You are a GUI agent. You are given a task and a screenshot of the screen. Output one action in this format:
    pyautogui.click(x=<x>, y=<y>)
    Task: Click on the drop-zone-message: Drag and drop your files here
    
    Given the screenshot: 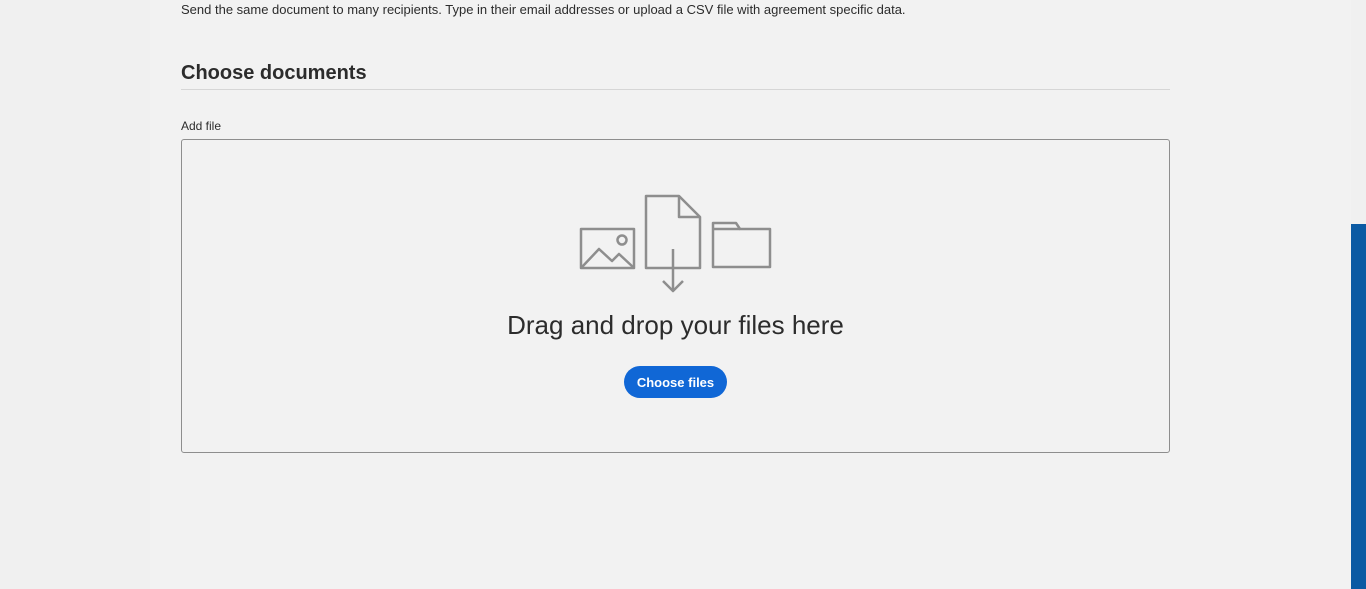 What is the action you would take?
    pyautogui.click(x=675, y=325)
    